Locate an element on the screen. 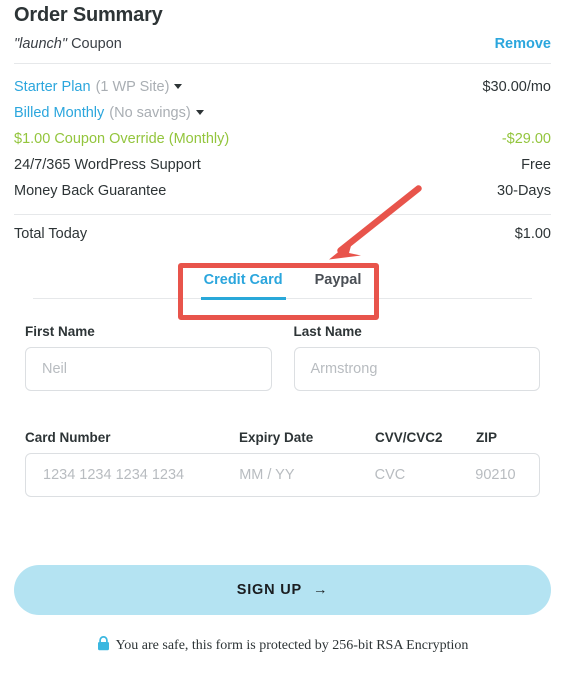 The height and width of the screenshot is (673, 565). last-name-input: Armstrong is located at coordinates (416, 369).